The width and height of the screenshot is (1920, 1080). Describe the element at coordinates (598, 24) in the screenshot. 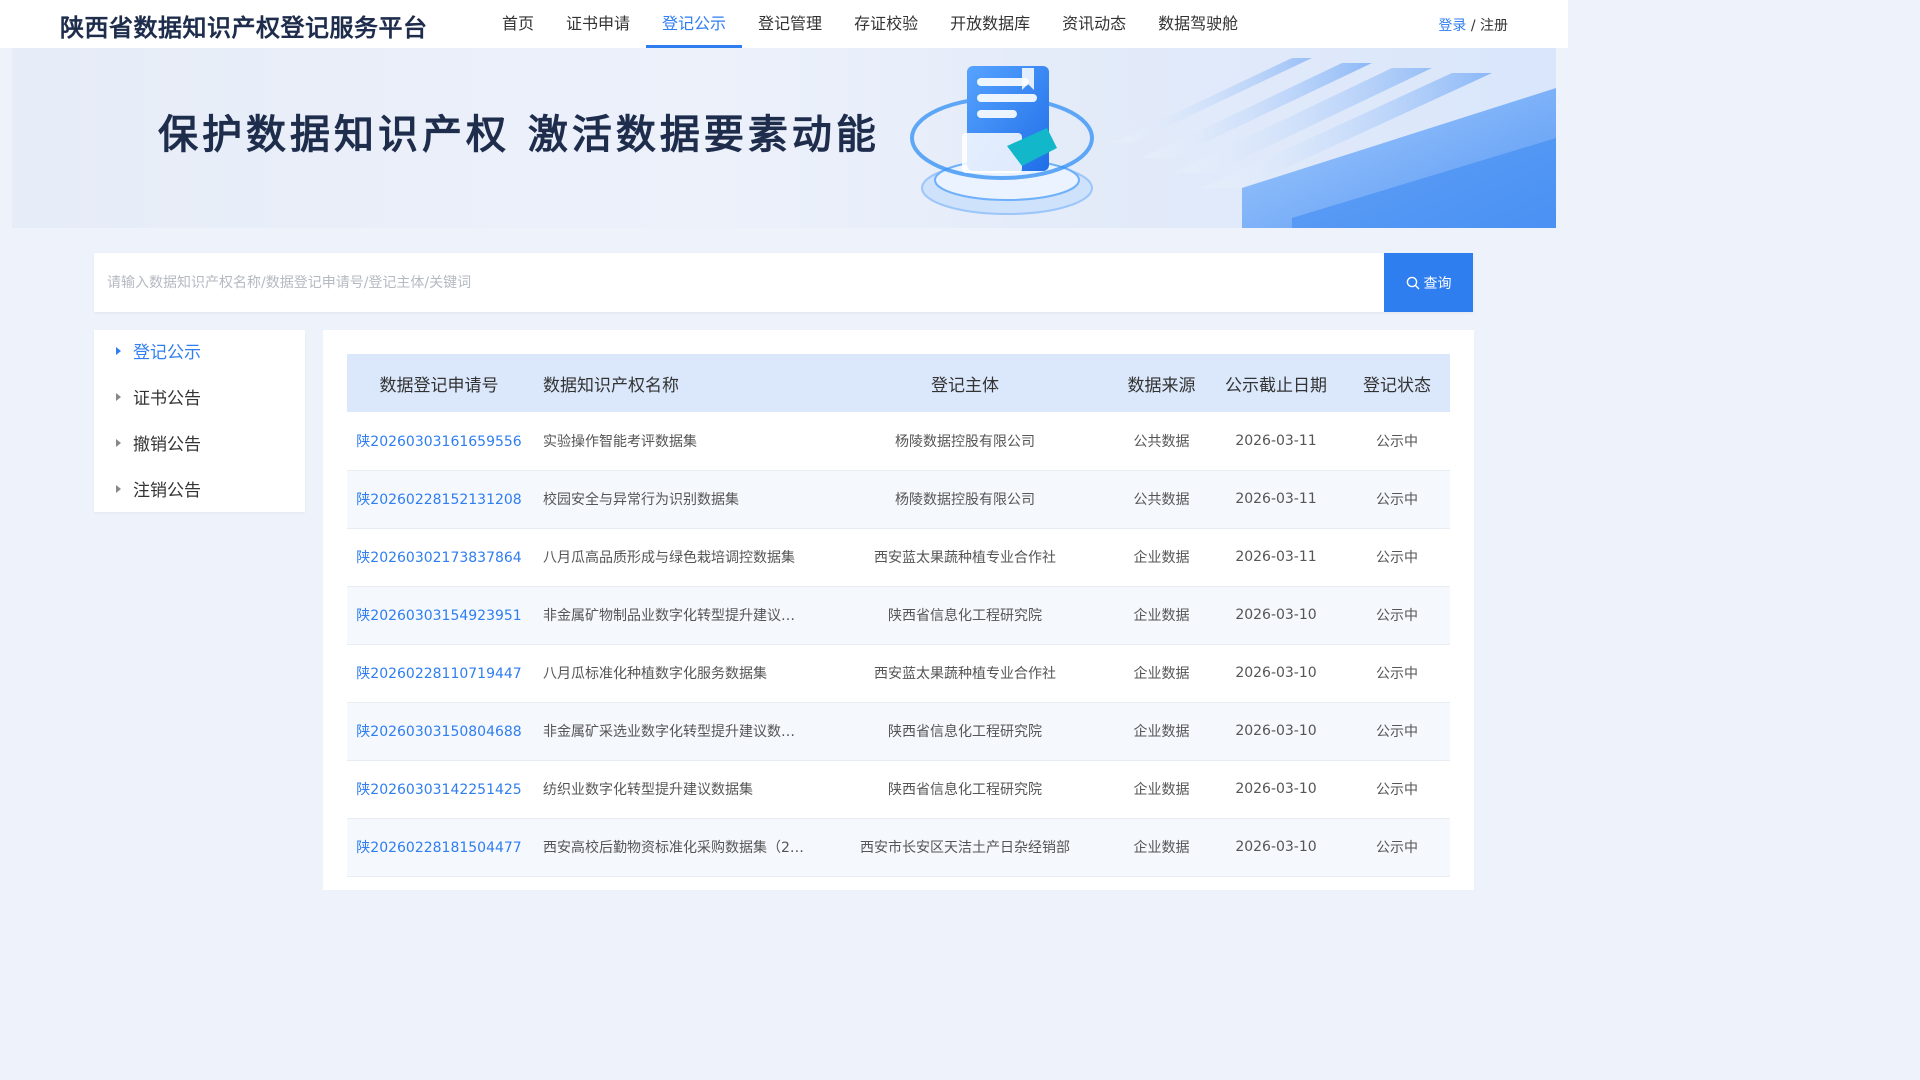

I see `nav-item-certificate-application: 证书申请` at that location.